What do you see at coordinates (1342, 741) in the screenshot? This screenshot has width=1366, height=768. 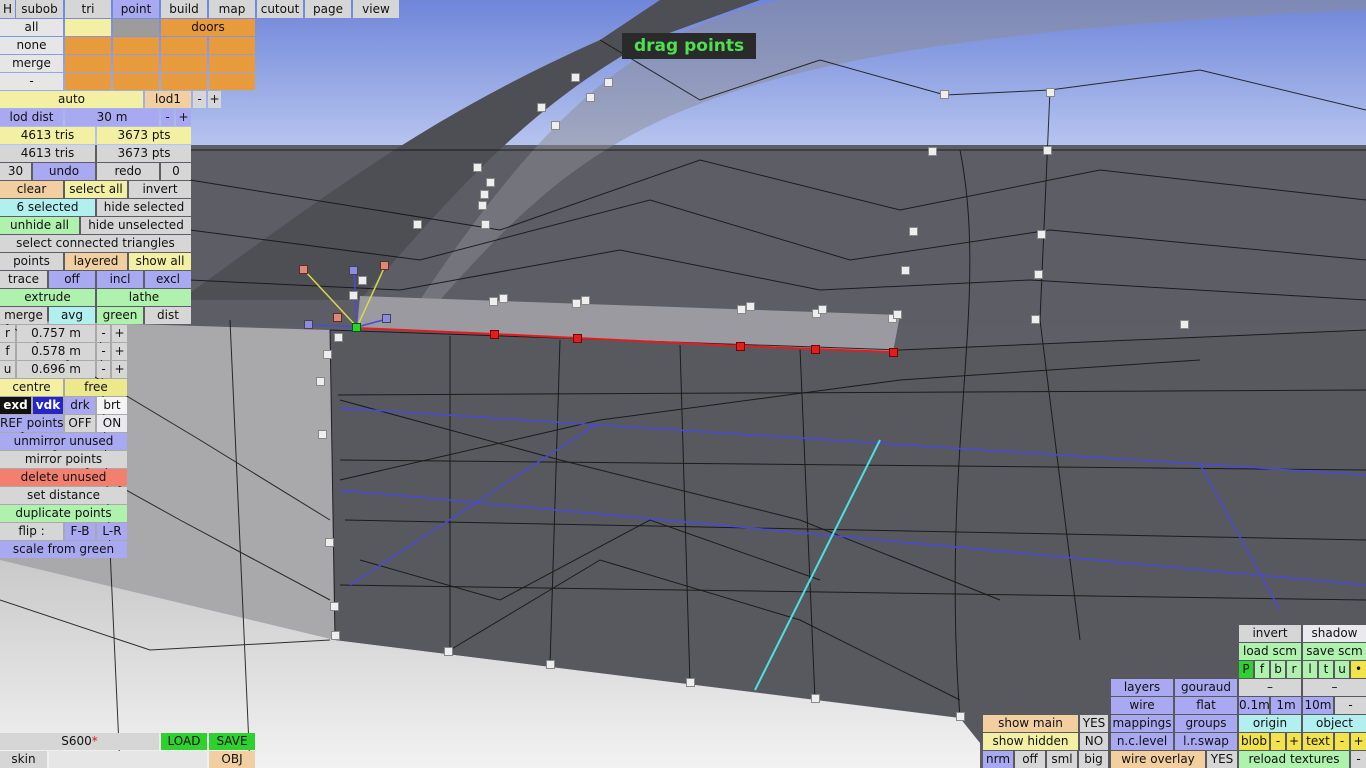 I see `text-minus-button: -` at bounding box center [1342, 741].